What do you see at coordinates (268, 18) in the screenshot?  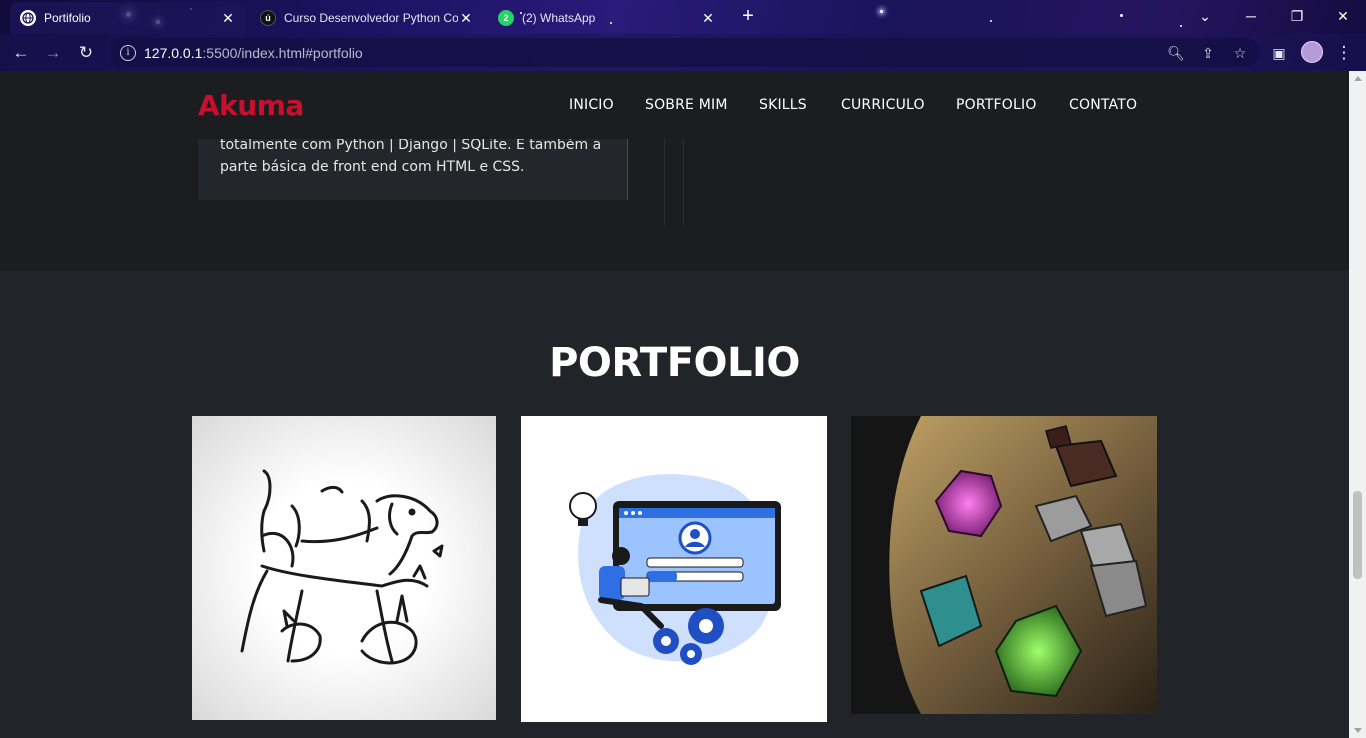 I see `udemy-icon: ú` at bounding box center [268, 18].